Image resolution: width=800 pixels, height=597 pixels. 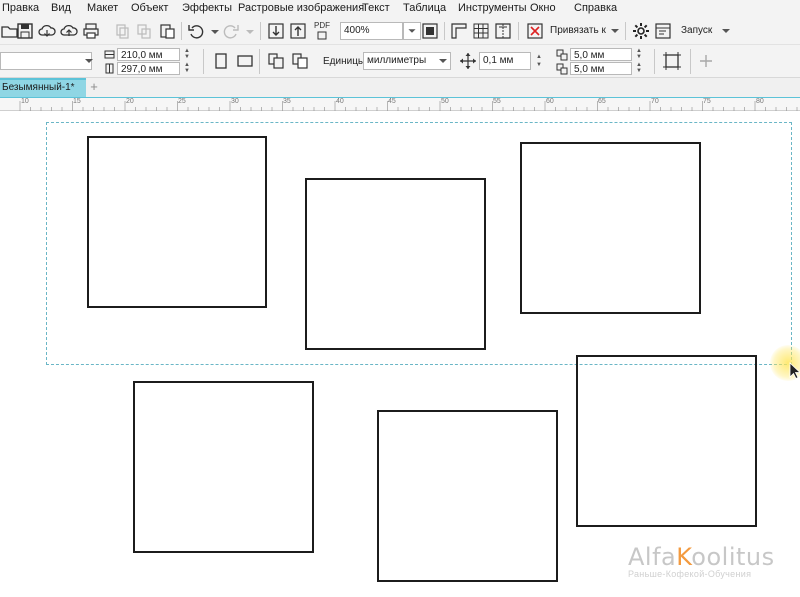 I want to click on nudge-distance-input: 0,1 мм, so click(x=505, y=61).